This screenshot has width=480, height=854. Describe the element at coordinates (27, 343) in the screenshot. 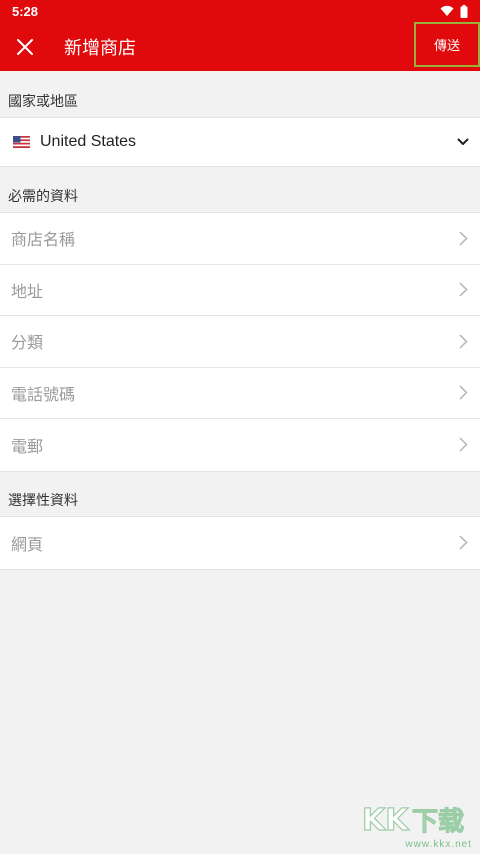

I see `field-label: 分類` at that location.